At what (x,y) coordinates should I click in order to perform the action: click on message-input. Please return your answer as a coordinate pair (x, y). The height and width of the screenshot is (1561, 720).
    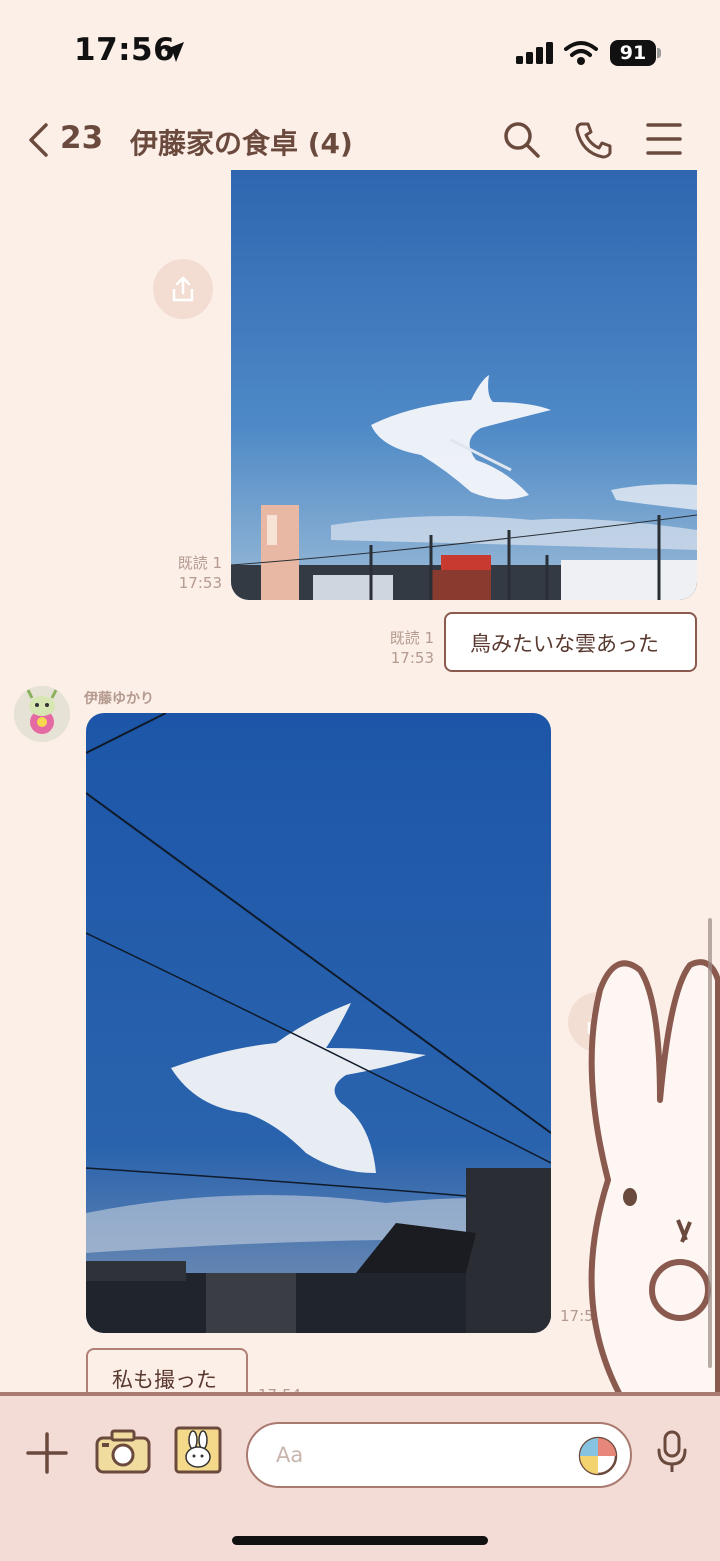
    Looking at the image, I should click on (439, 1455).